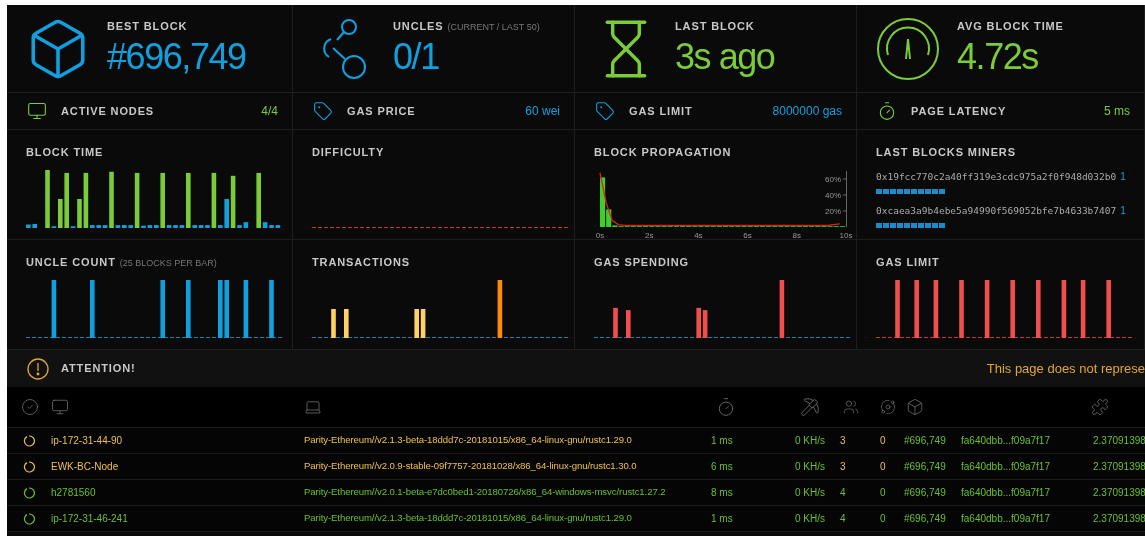 The image size is (1145, 536). I want to click on laptop-icon, so click(313, 407).